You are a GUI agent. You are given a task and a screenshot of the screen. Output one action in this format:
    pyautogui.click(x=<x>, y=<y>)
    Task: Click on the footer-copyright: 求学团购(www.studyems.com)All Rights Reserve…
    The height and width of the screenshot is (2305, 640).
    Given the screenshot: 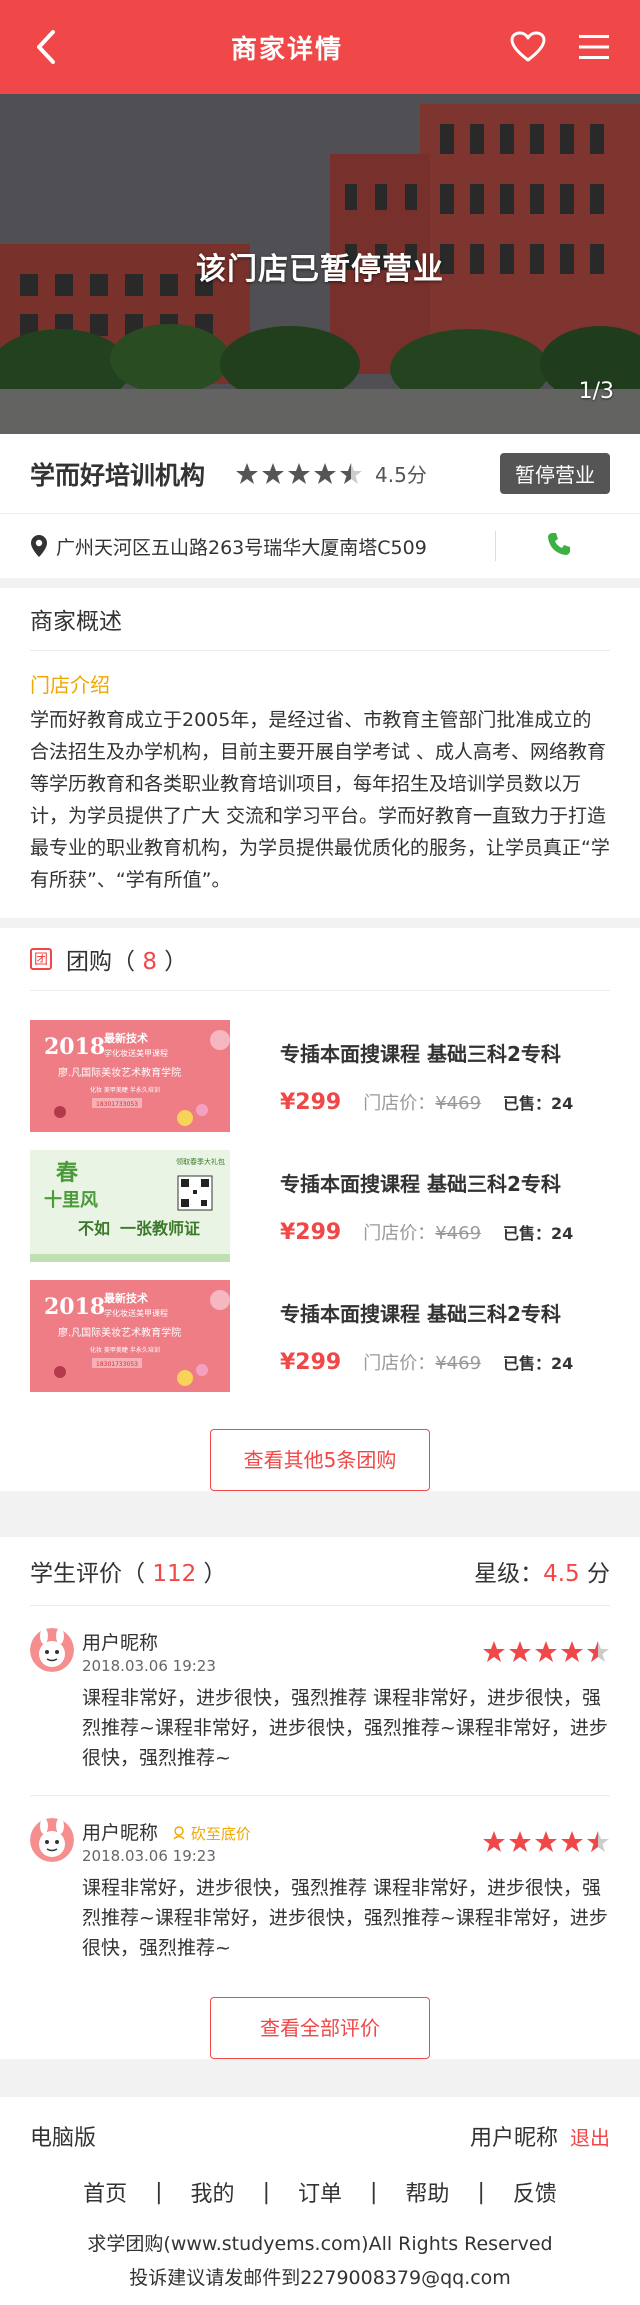 What is the action you would take?
    pyautogui.click(x=320, y=2261)
    